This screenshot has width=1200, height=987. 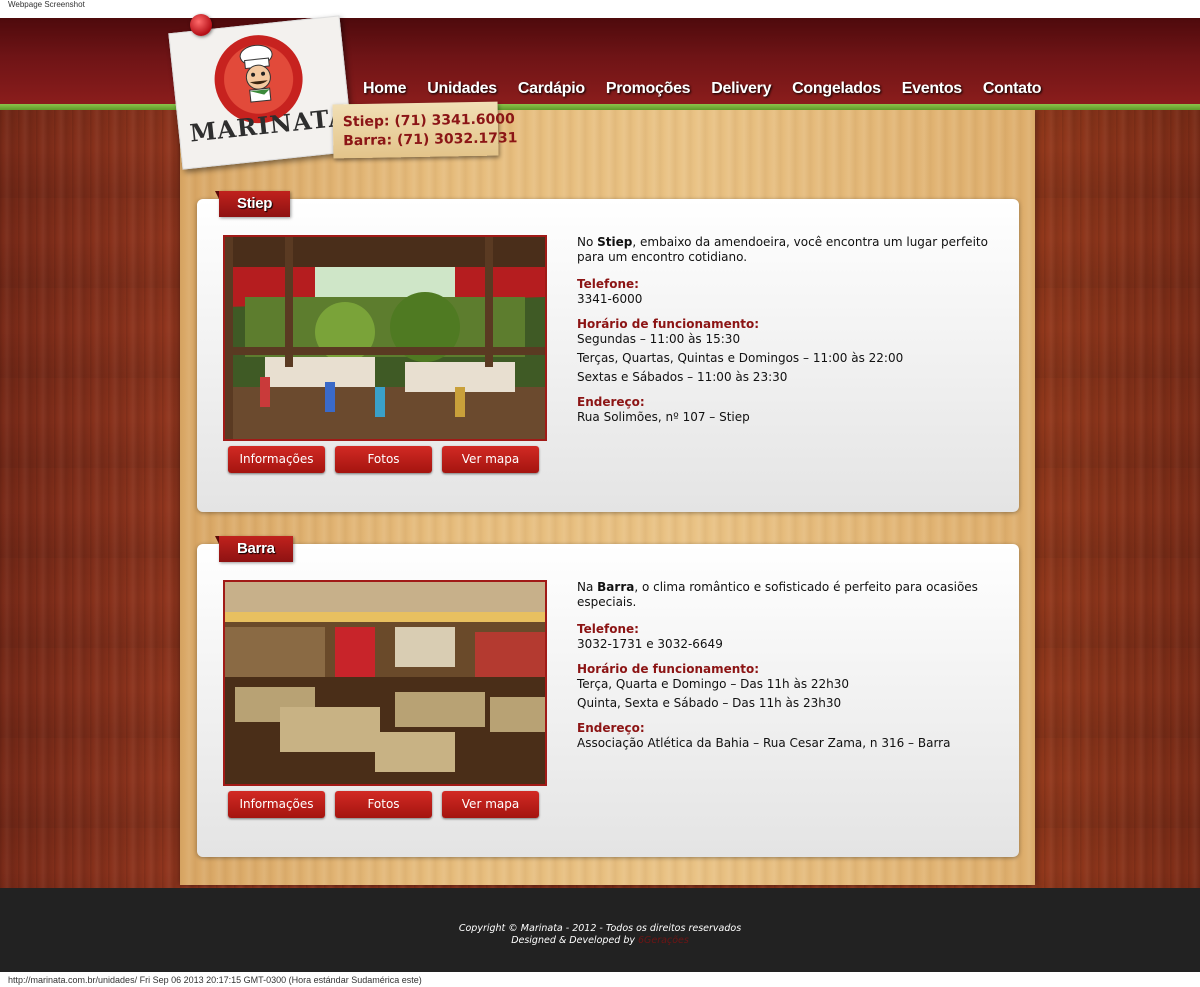 What do you see at coordinates (663, 940) in the screenshot?
I see `developer-link: 6Gerações` at bounding box center [663, 940].